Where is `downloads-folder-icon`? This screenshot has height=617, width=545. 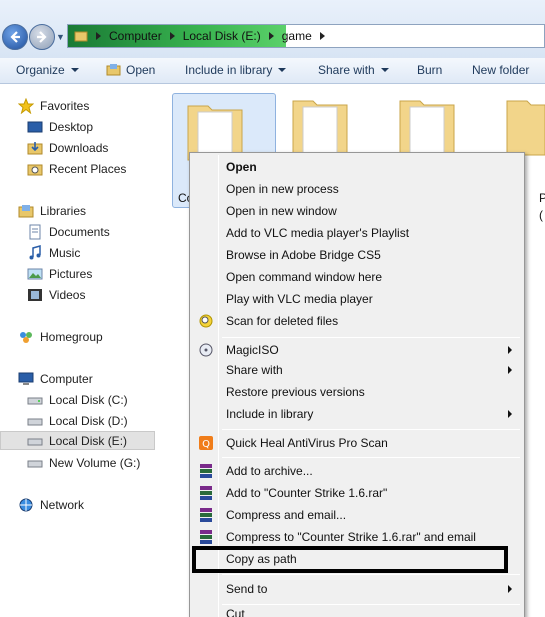
downloads-folder-icon is located at coordinates (35, 147).